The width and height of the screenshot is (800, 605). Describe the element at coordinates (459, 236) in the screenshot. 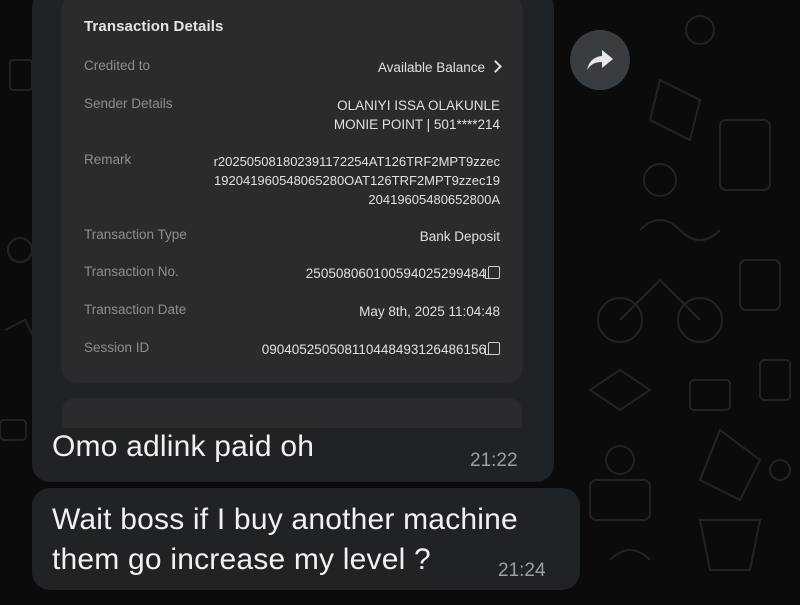

I see `transaction-type-value: Bank Deposit` at that location.